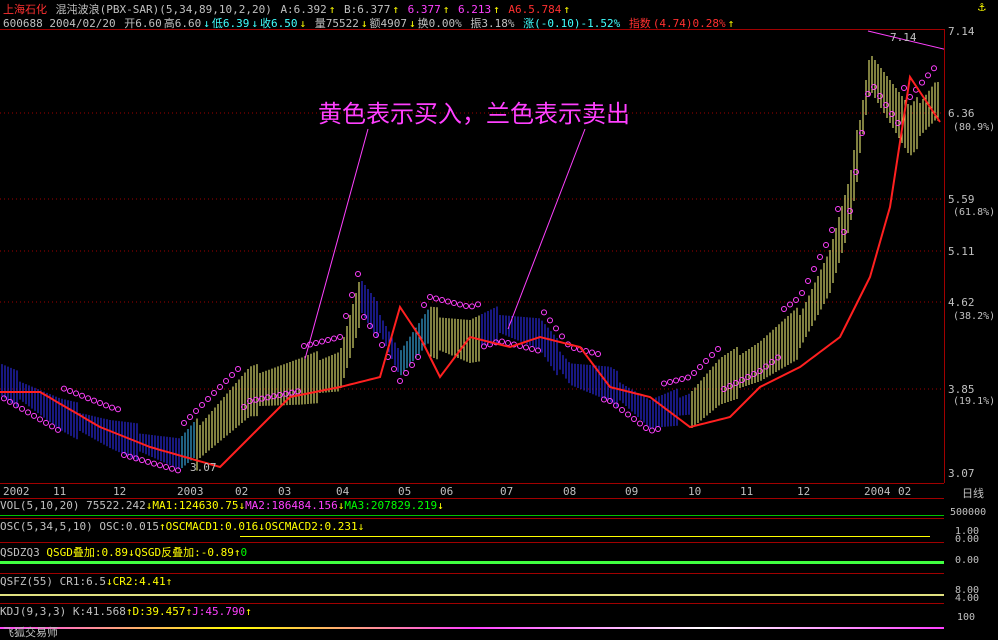 This screenshot has height=640, width=998. I want to click on price-tick: 3.07, so click(961, 473).